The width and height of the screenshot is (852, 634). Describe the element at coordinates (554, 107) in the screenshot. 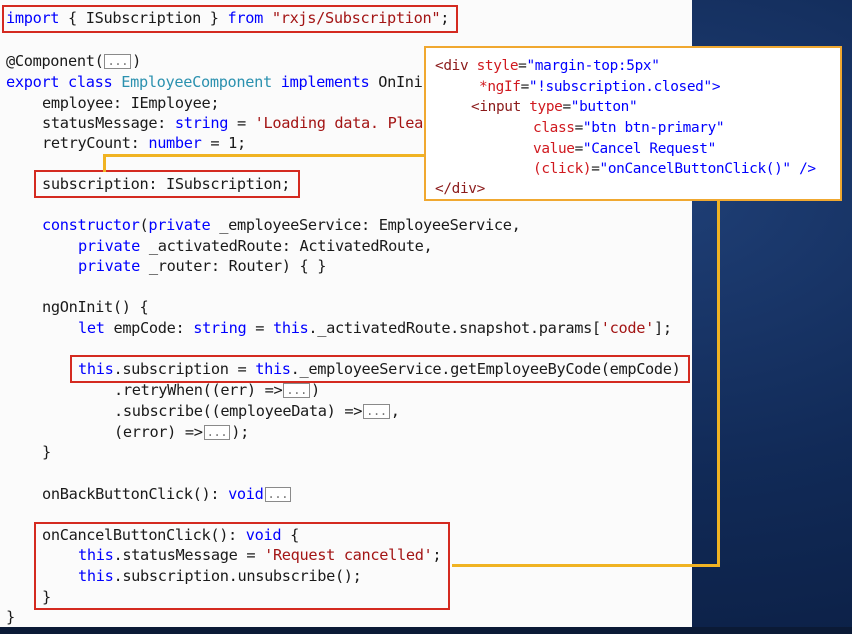

I see `input-open-line: <input type="button"` at that location.